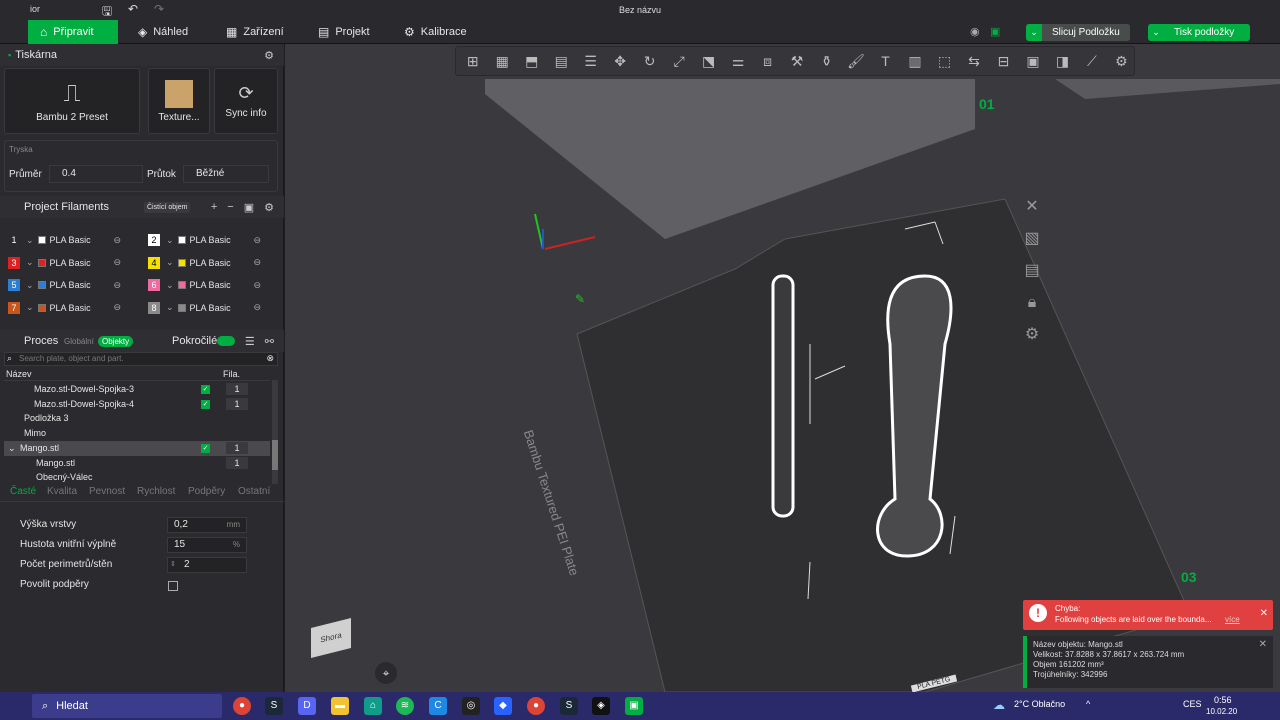 The height and width of the screenshot is (720, 1280). What do you see at coordinates (1032, 335) in the screenshot?
I see `plate-settings-icon: ⚙` at bounding box center [1032, 335].